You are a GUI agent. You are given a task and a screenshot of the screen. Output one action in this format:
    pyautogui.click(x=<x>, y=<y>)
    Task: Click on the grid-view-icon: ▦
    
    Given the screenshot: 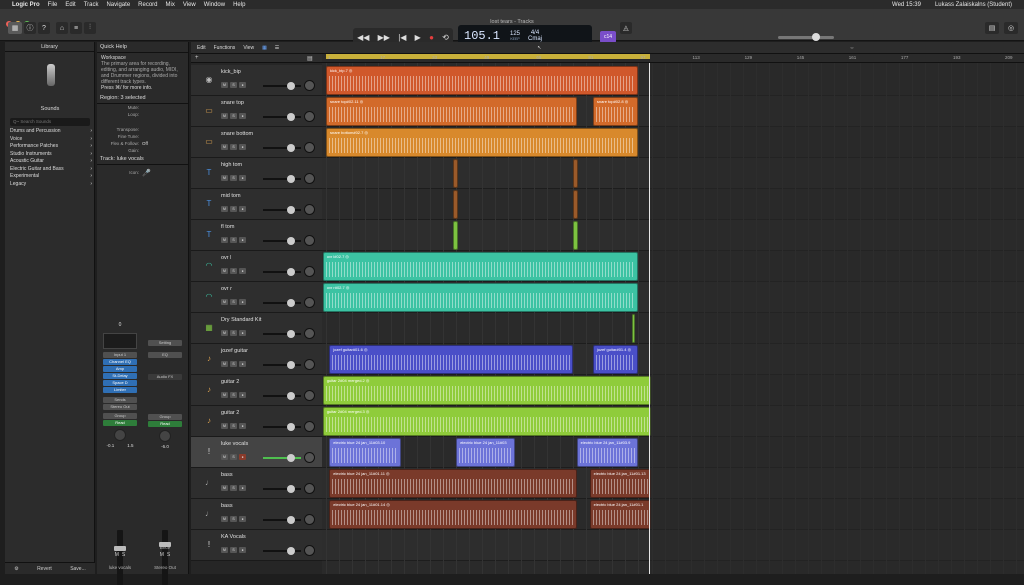 What is the action you would take?
    pyautogui.click(x=264, y=48)
    